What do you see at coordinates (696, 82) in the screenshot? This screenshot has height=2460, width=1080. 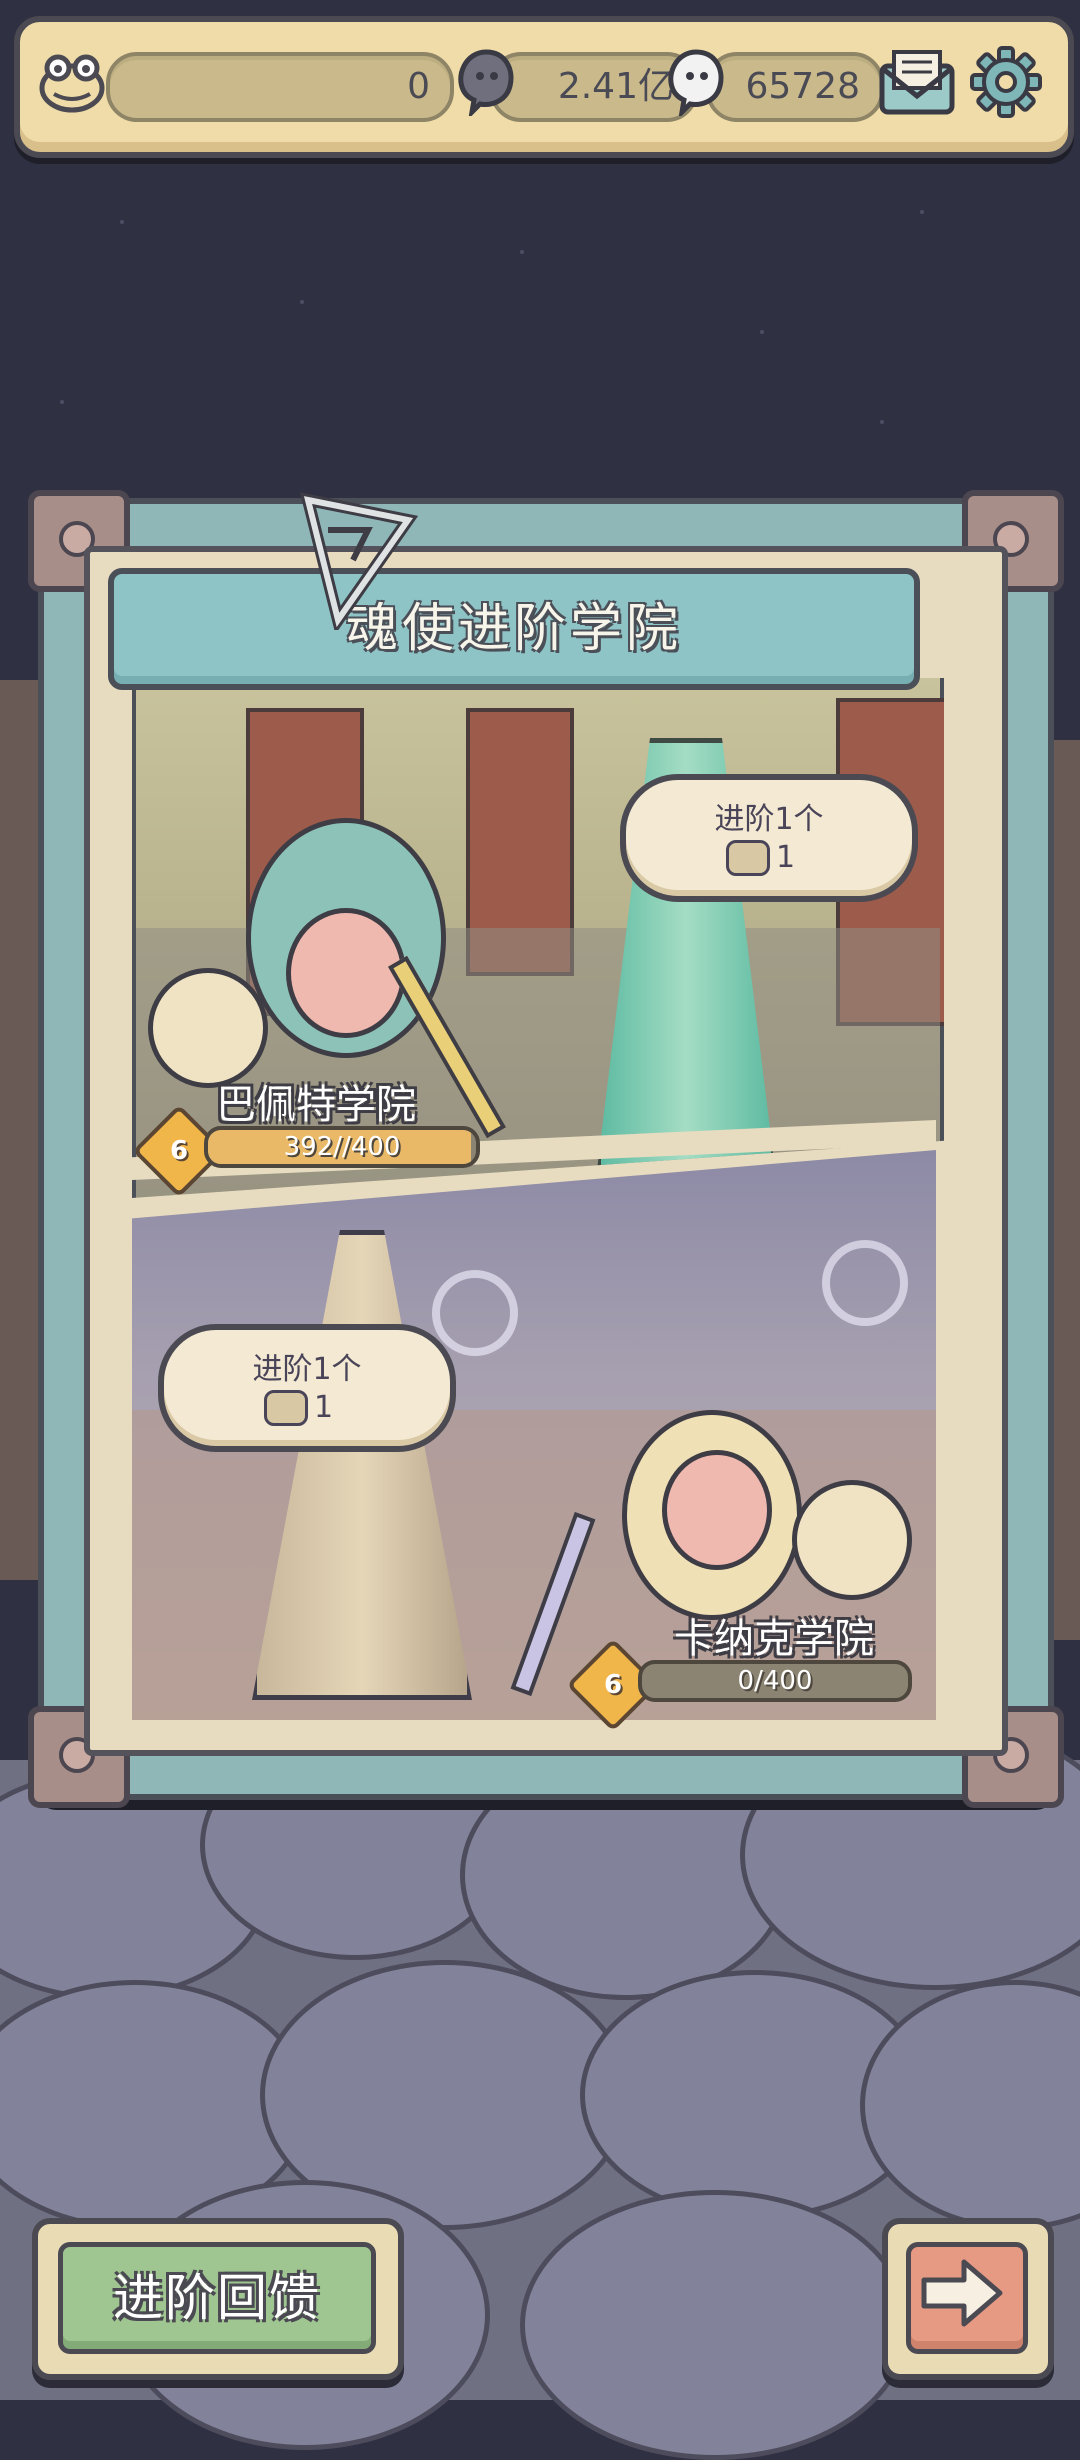 I see `white-soul-icon` at bounding box center [696, 82].